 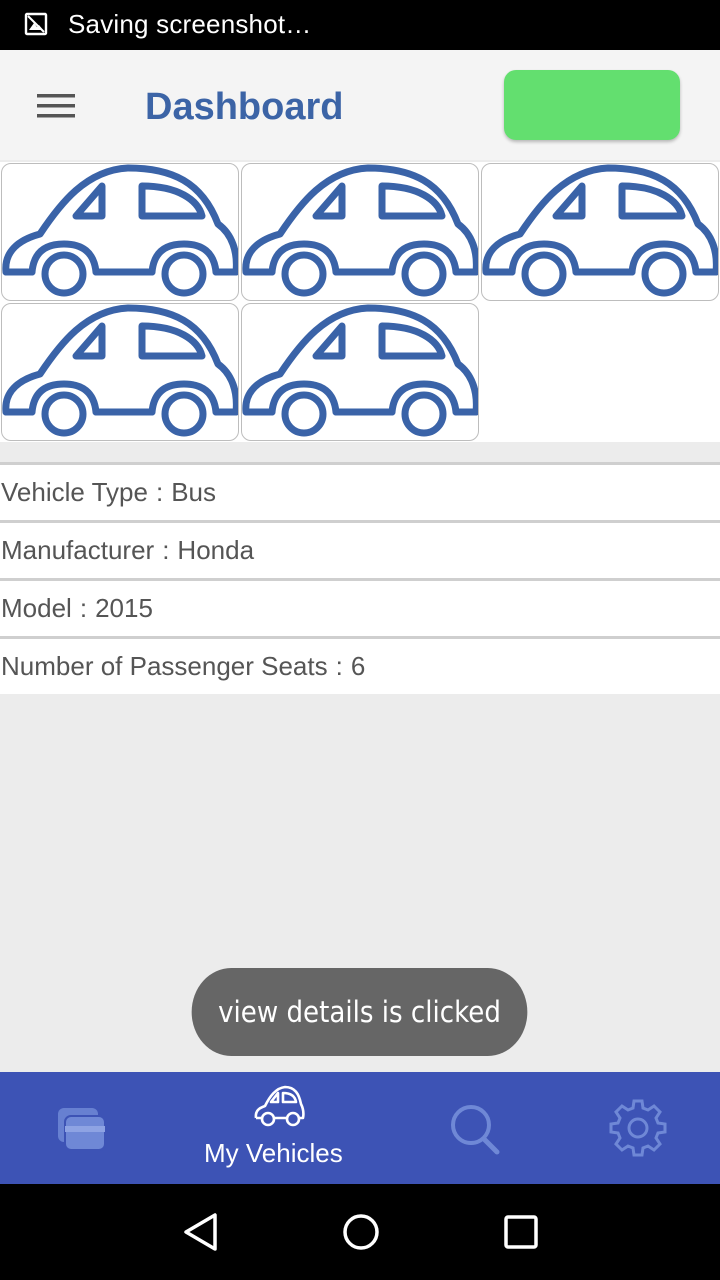 What do you see at coordinates (273, 1153) in the screenshot?
I see `nav-label-my-vehicles: My Vehicles` at bounding box center [273, 1153].